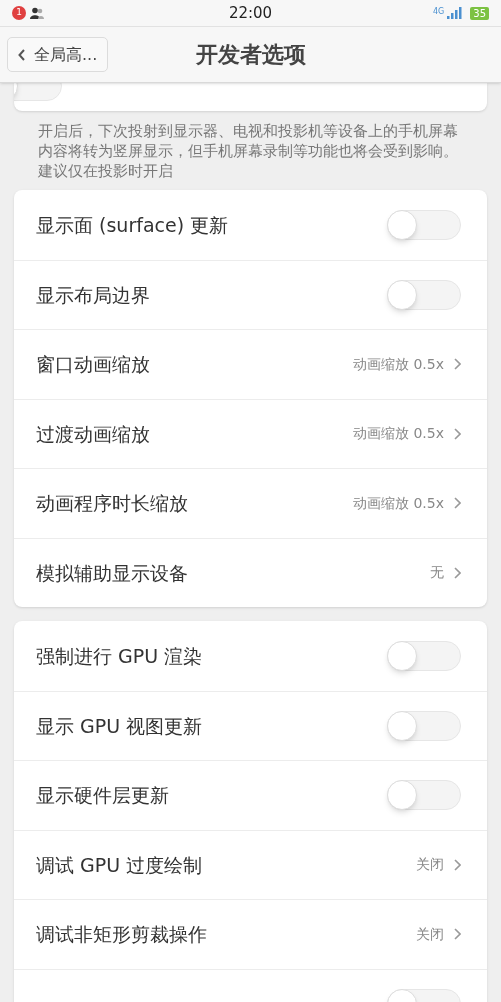  Describe the element at coordinates (122, 934) in the screenshot. I see `row-label: 调试非矩形剪裁操作` at that location.